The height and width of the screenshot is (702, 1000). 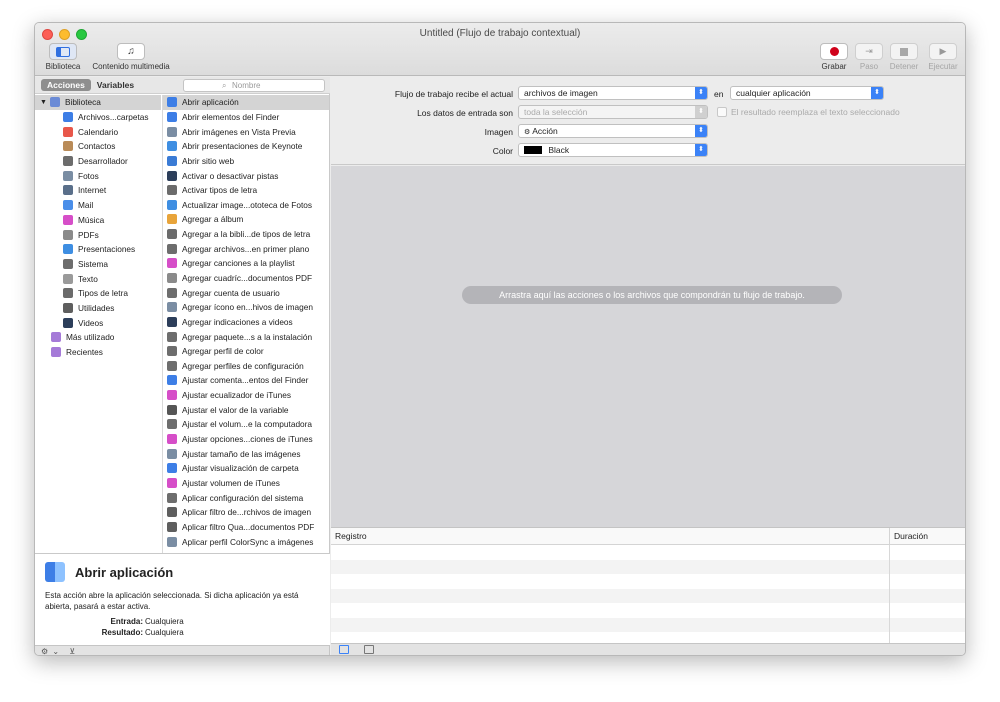 I want to click on chevron-down-icon: ⌄, so click(x=55, y=651).